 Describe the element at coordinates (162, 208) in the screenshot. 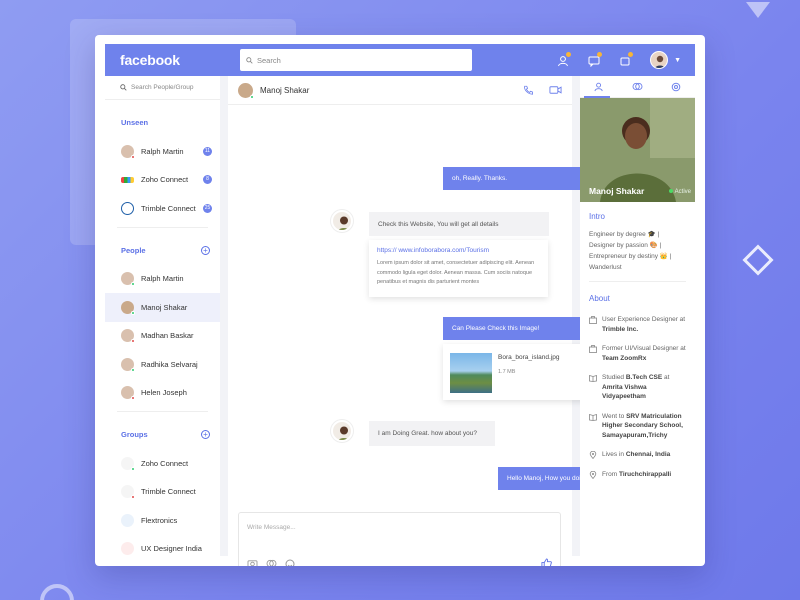

I see `unseen-item-trimble-connect: Trimble Connect 25` at that location.